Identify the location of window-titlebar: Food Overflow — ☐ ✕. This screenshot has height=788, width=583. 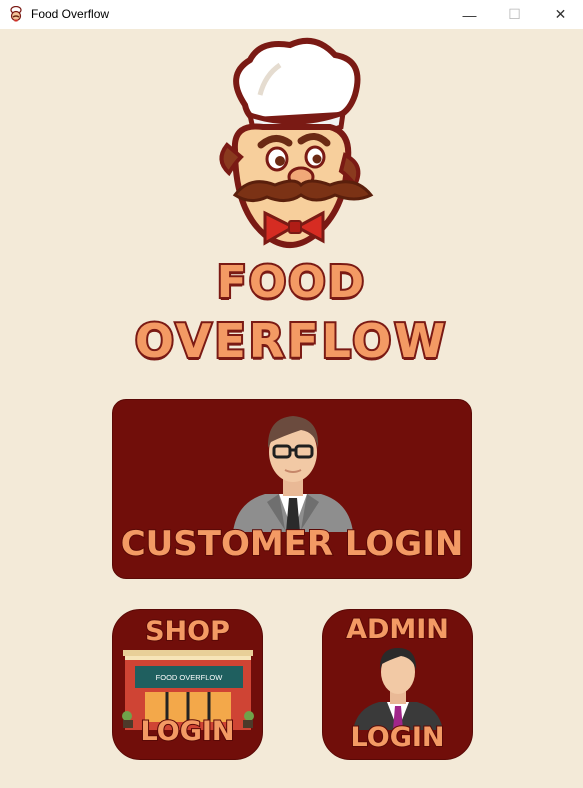
(291, 14).